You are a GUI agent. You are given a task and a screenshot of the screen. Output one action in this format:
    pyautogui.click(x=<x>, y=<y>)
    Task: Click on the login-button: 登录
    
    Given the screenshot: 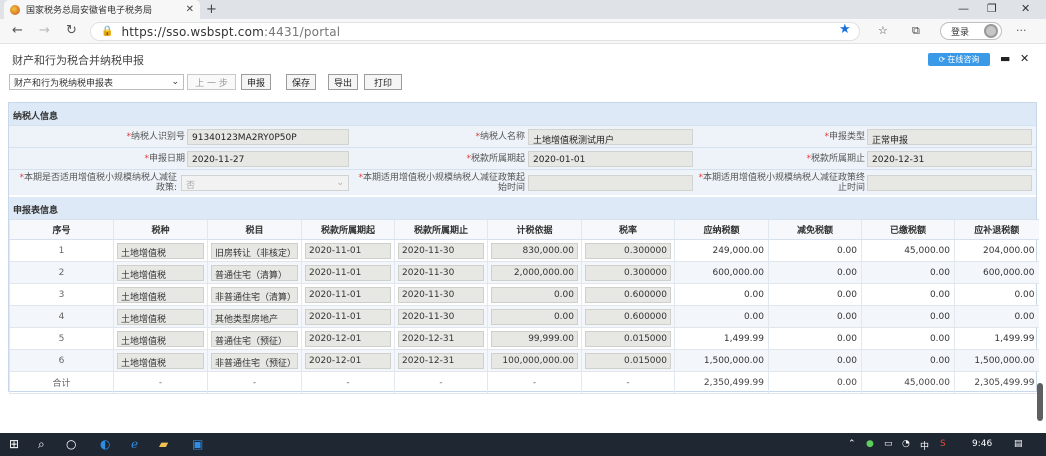 What is the action you would take?
    pyautogui.click(x=971, y=31)
    